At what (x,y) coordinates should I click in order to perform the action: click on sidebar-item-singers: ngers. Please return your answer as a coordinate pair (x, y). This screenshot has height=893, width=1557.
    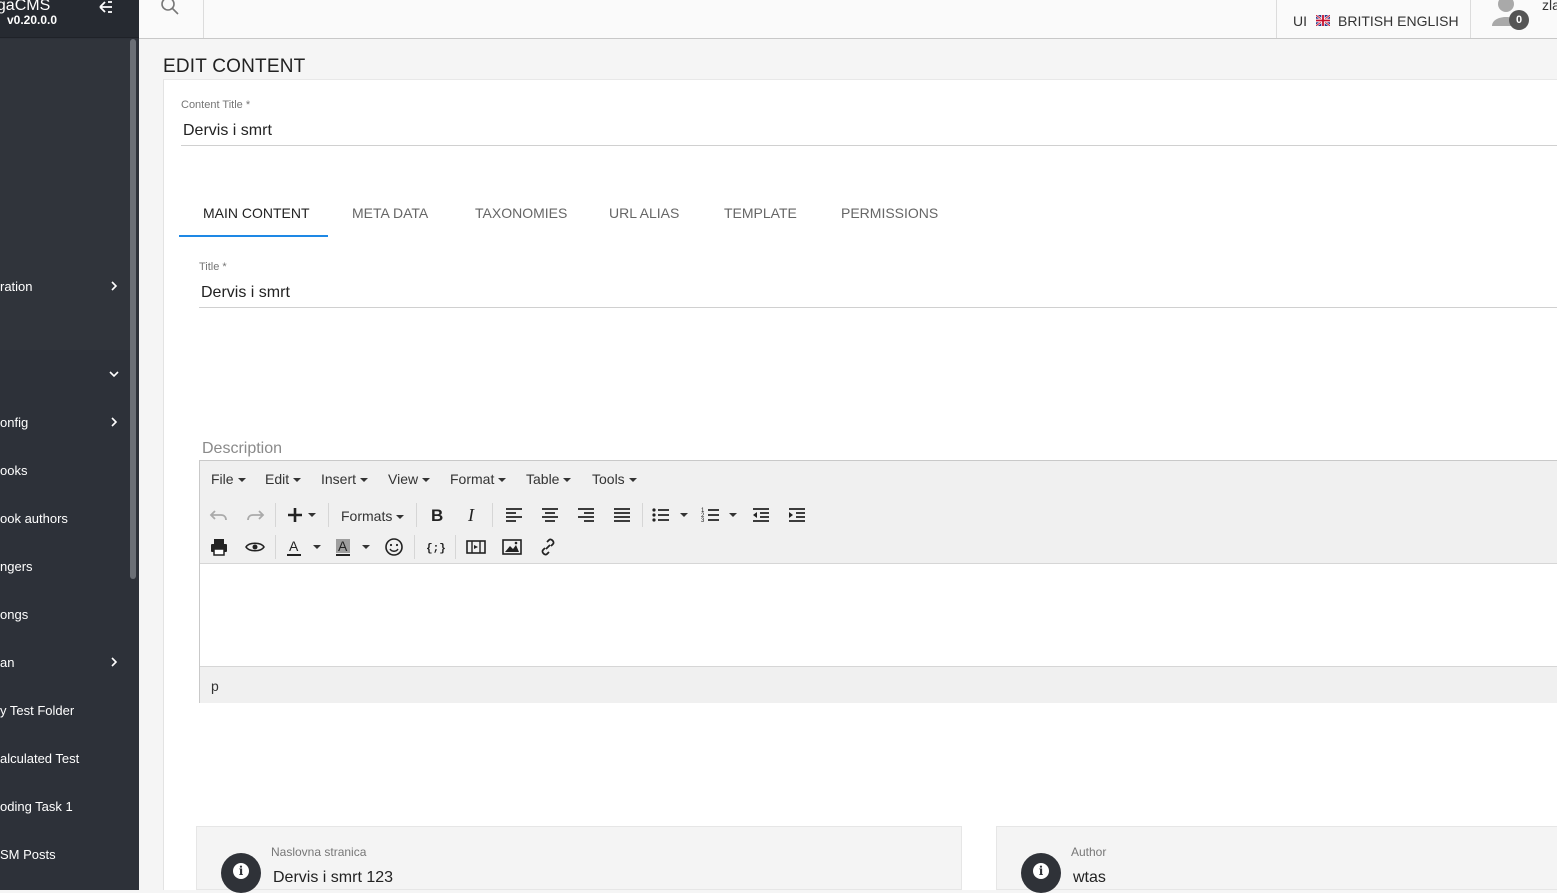
    Looking at the image, I should click on (65, 566).